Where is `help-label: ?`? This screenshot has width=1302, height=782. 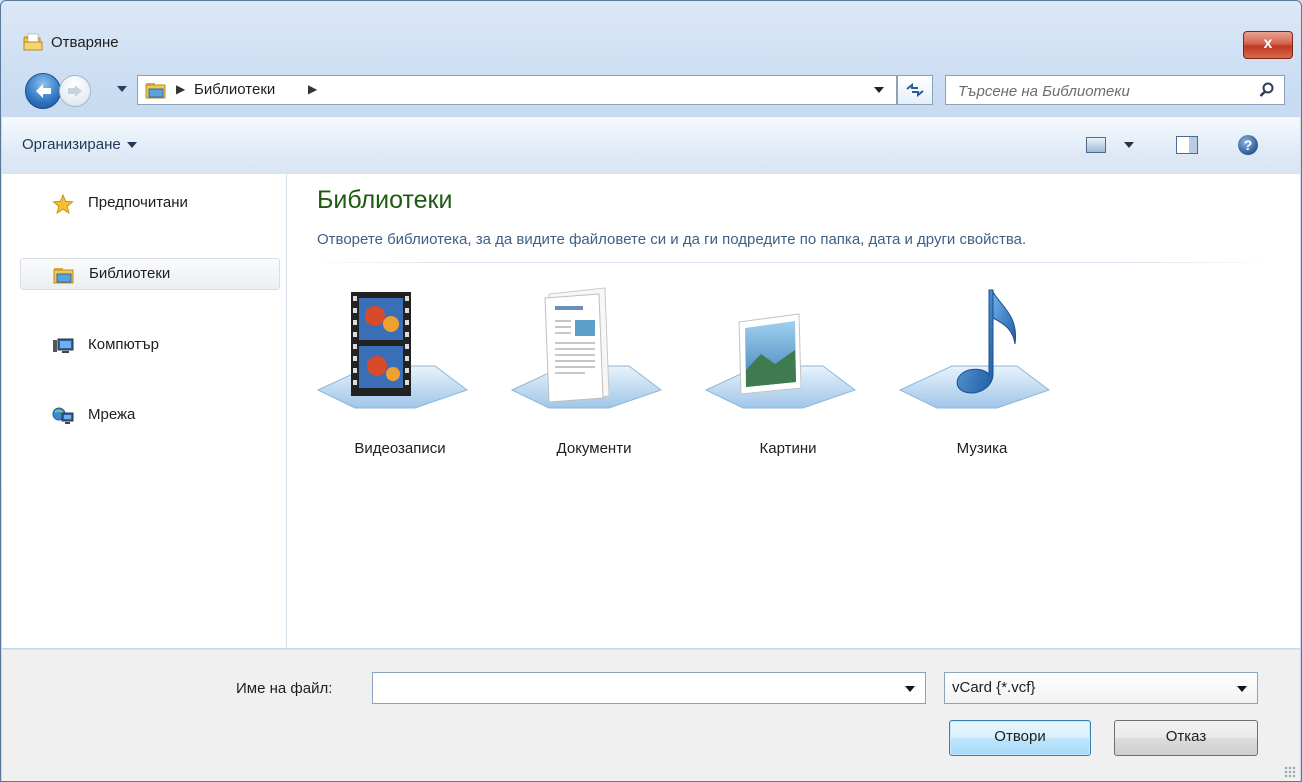 help-label: ? is located at coordinates (1248, 145).